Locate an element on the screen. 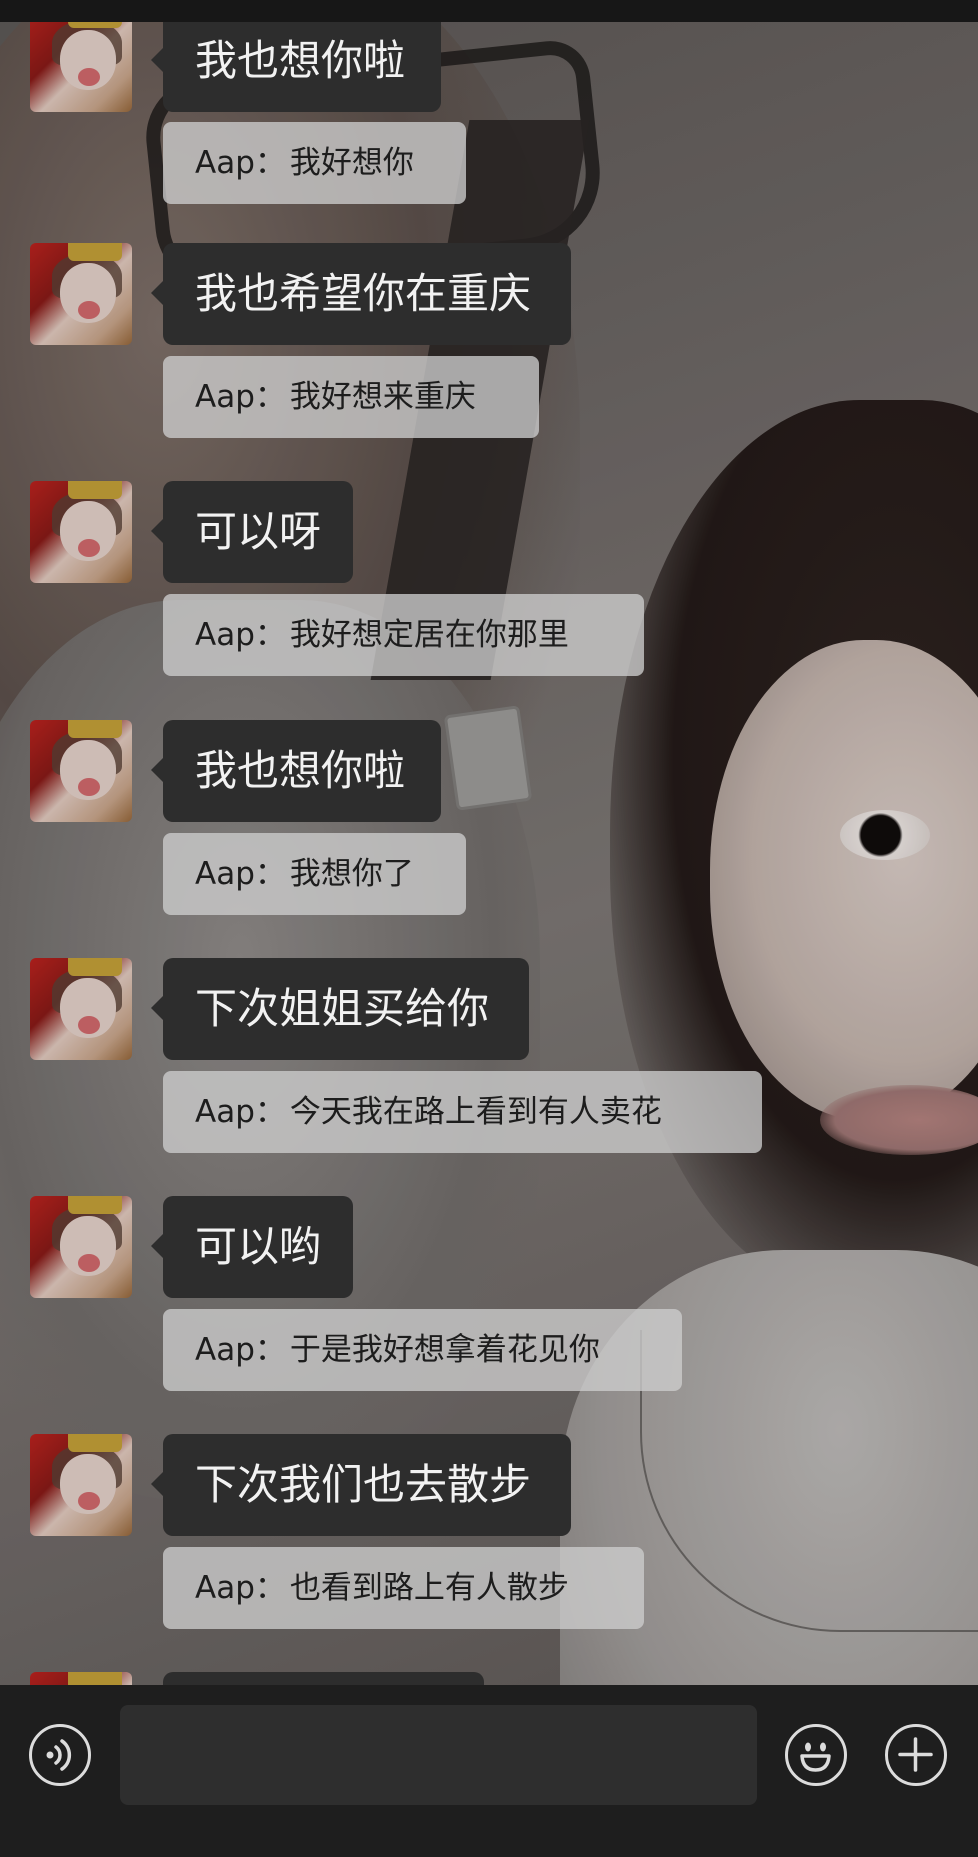 The width and height of the screenshot is (978, 1857). message-bubble: 可以呀 is located at coordinates (252, 532).